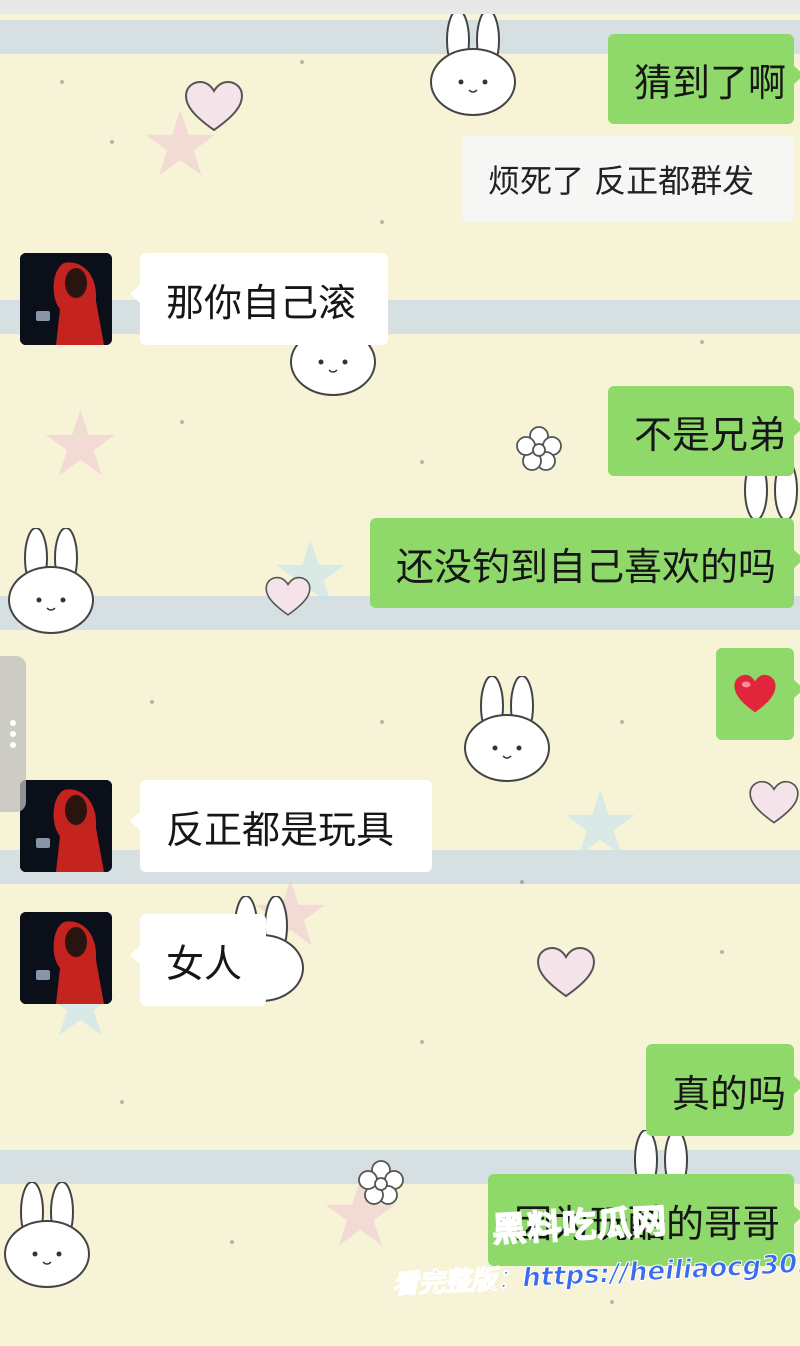 The image size is (800, 1346). I want to click on message-bubble-received: 那你自己滚, so click(259, 299).